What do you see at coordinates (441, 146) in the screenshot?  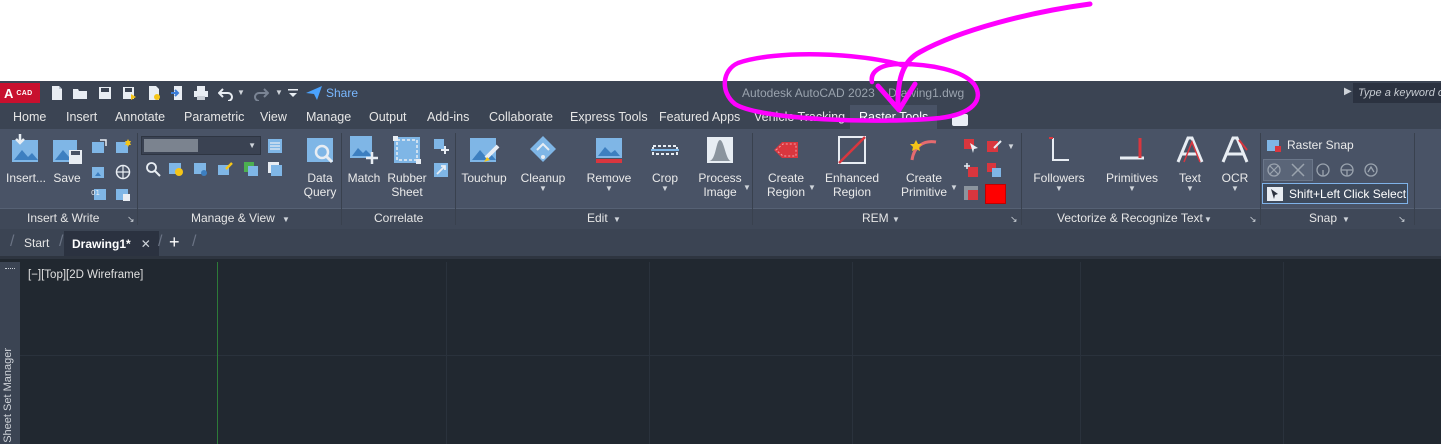 I see `move-image-icon` at bounding box center [441, 146].